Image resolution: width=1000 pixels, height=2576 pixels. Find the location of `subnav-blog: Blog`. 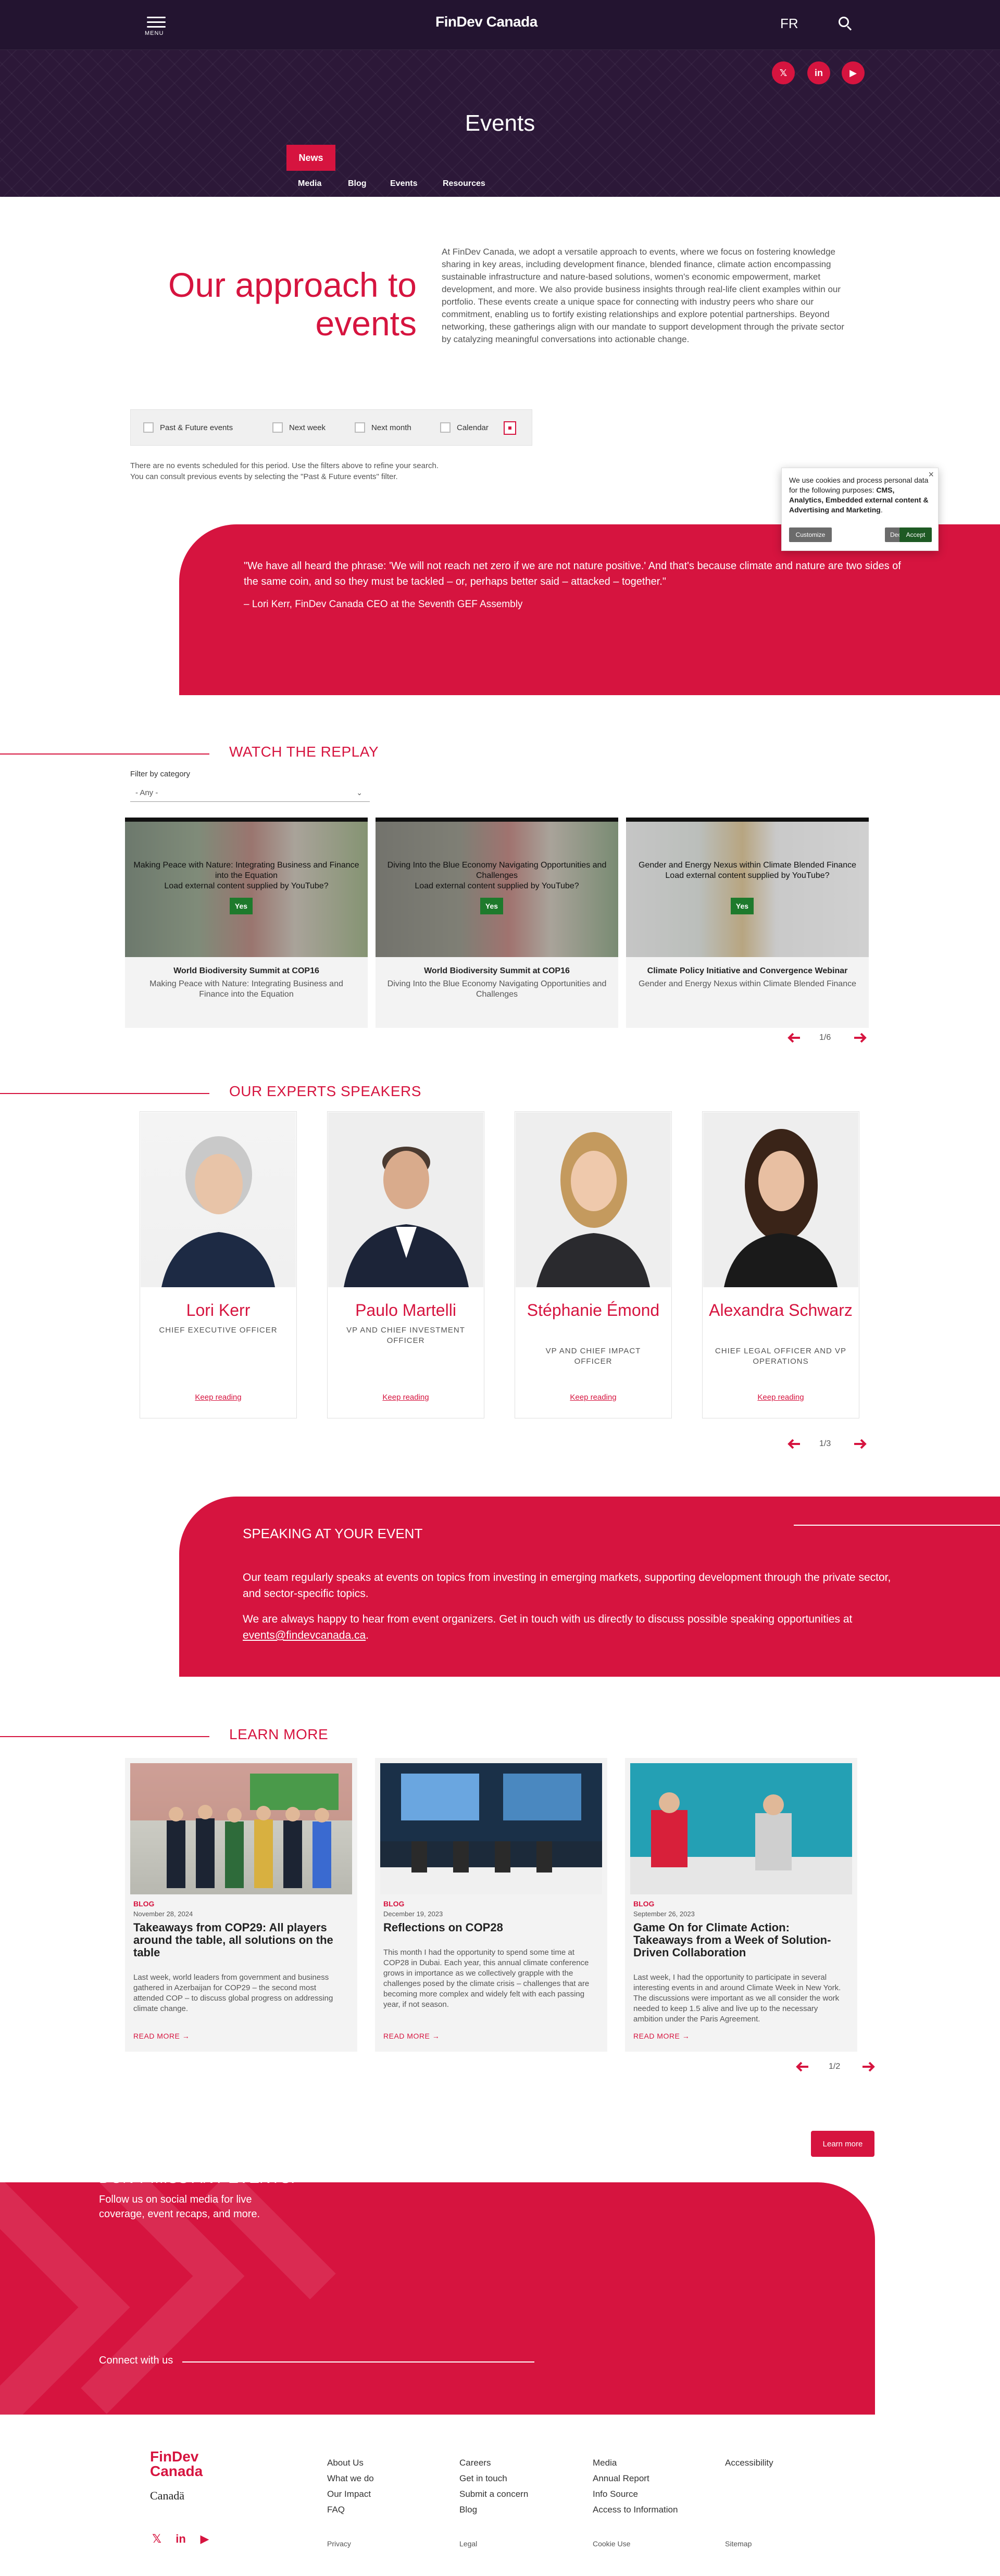

subnav-blog: Blog is located at coordinates (357, 184).